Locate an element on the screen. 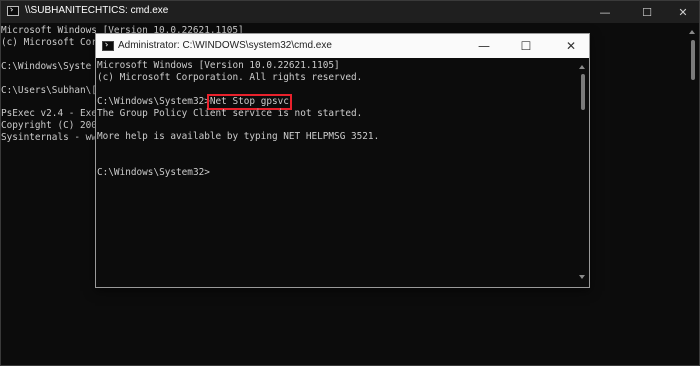  console-line: Sysinternals - ww is located at coordinates (49, 138).